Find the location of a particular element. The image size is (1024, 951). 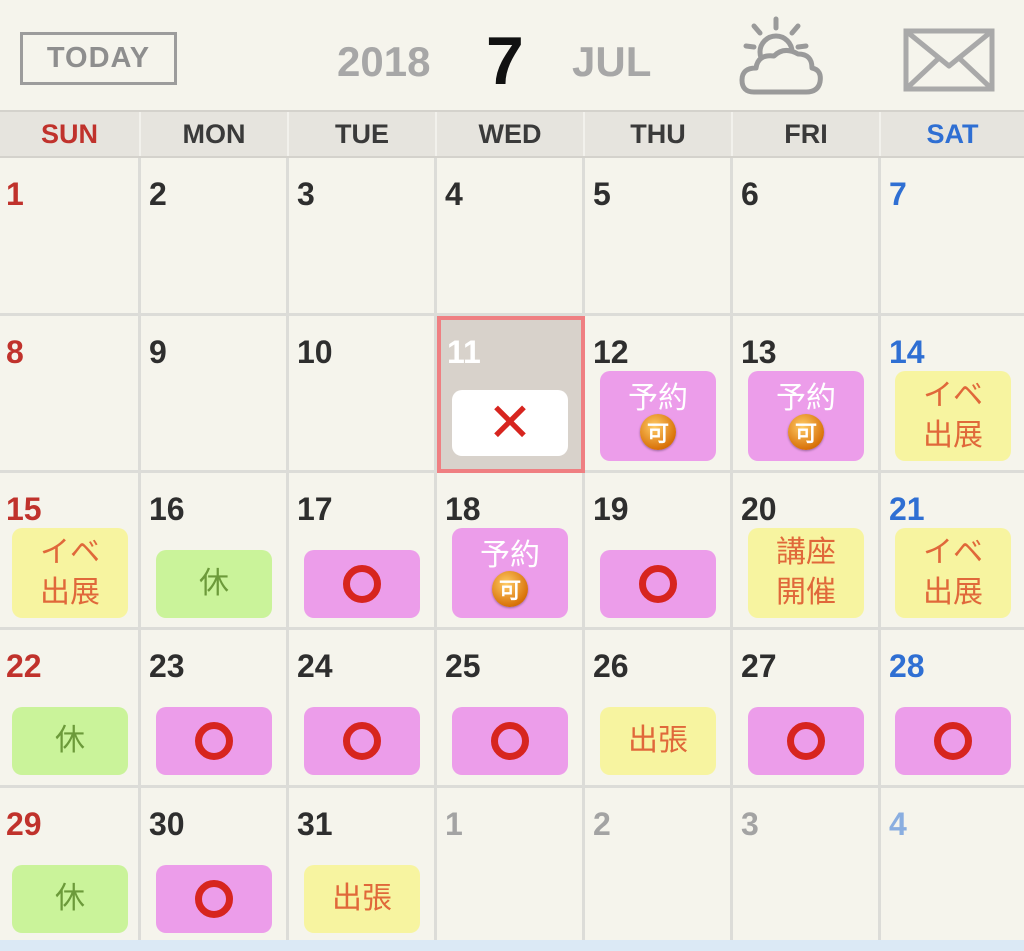

day-number: 29 is located at coordinates (24, 824).